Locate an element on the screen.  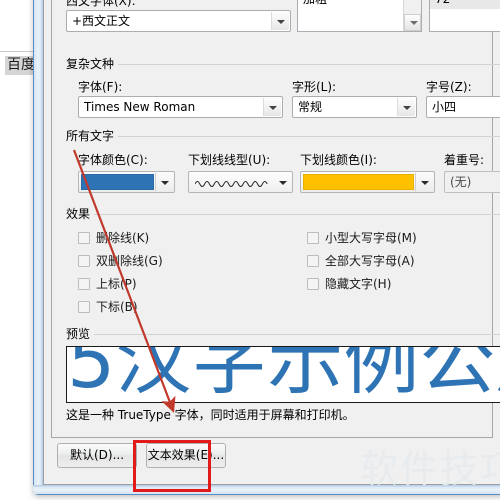
cs-font-label: 字体(F): is located at coordinates (100, 87).